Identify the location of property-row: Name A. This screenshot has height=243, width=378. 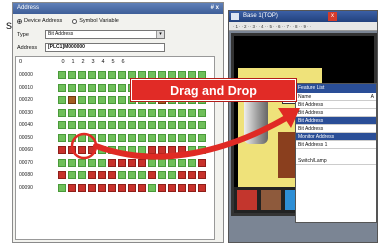
(336, 97).